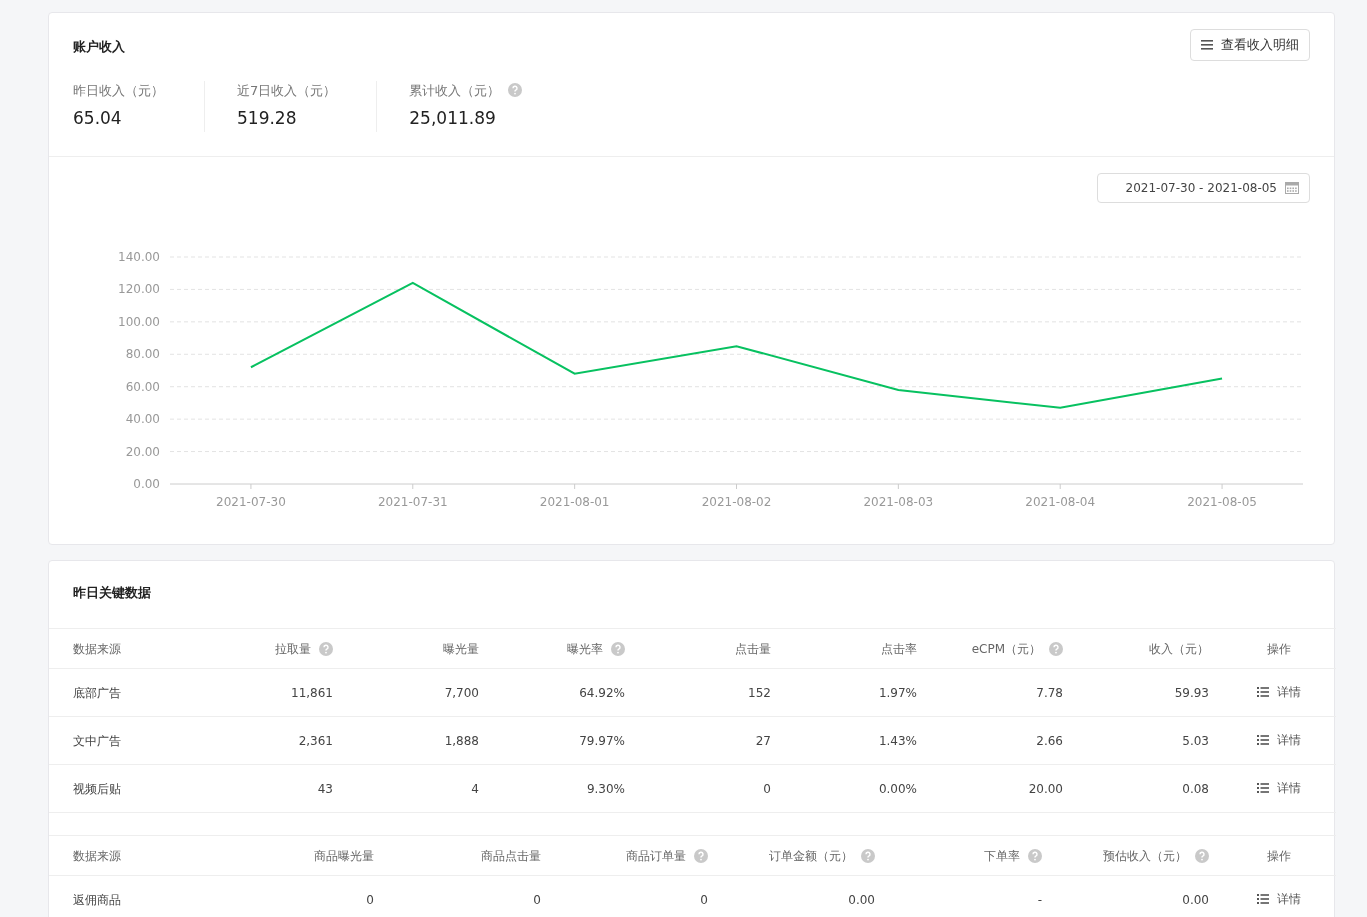 This screenshot has width=1367, height=917. Describe the element at coordinates (344, 855) in the screenshot. I see `column-header: 商品曝光量` at that location.